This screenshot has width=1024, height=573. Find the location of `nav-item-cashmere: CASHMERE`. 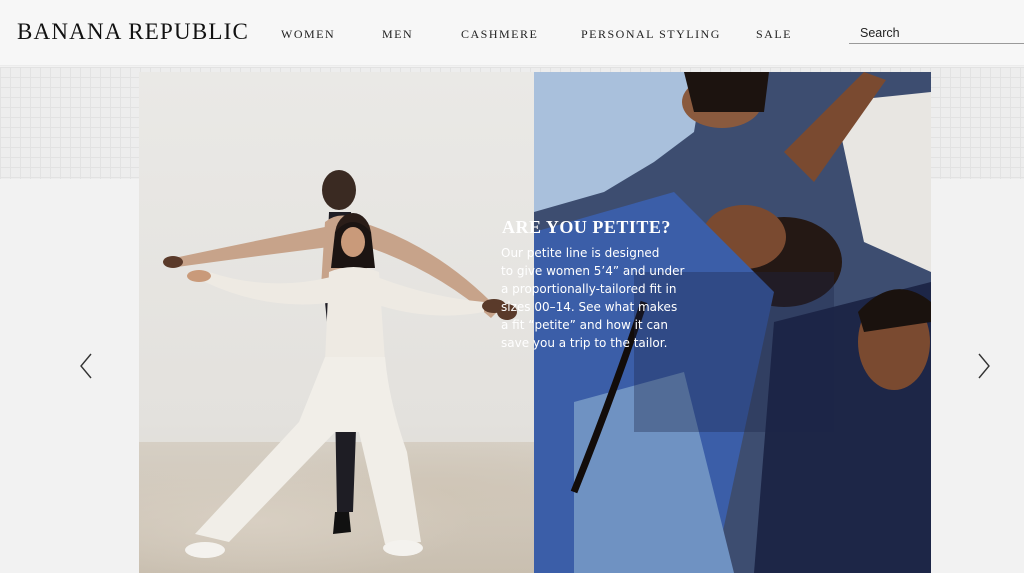

nav-item-cashmere: CASHMERE is located at coordinates (499, 34).